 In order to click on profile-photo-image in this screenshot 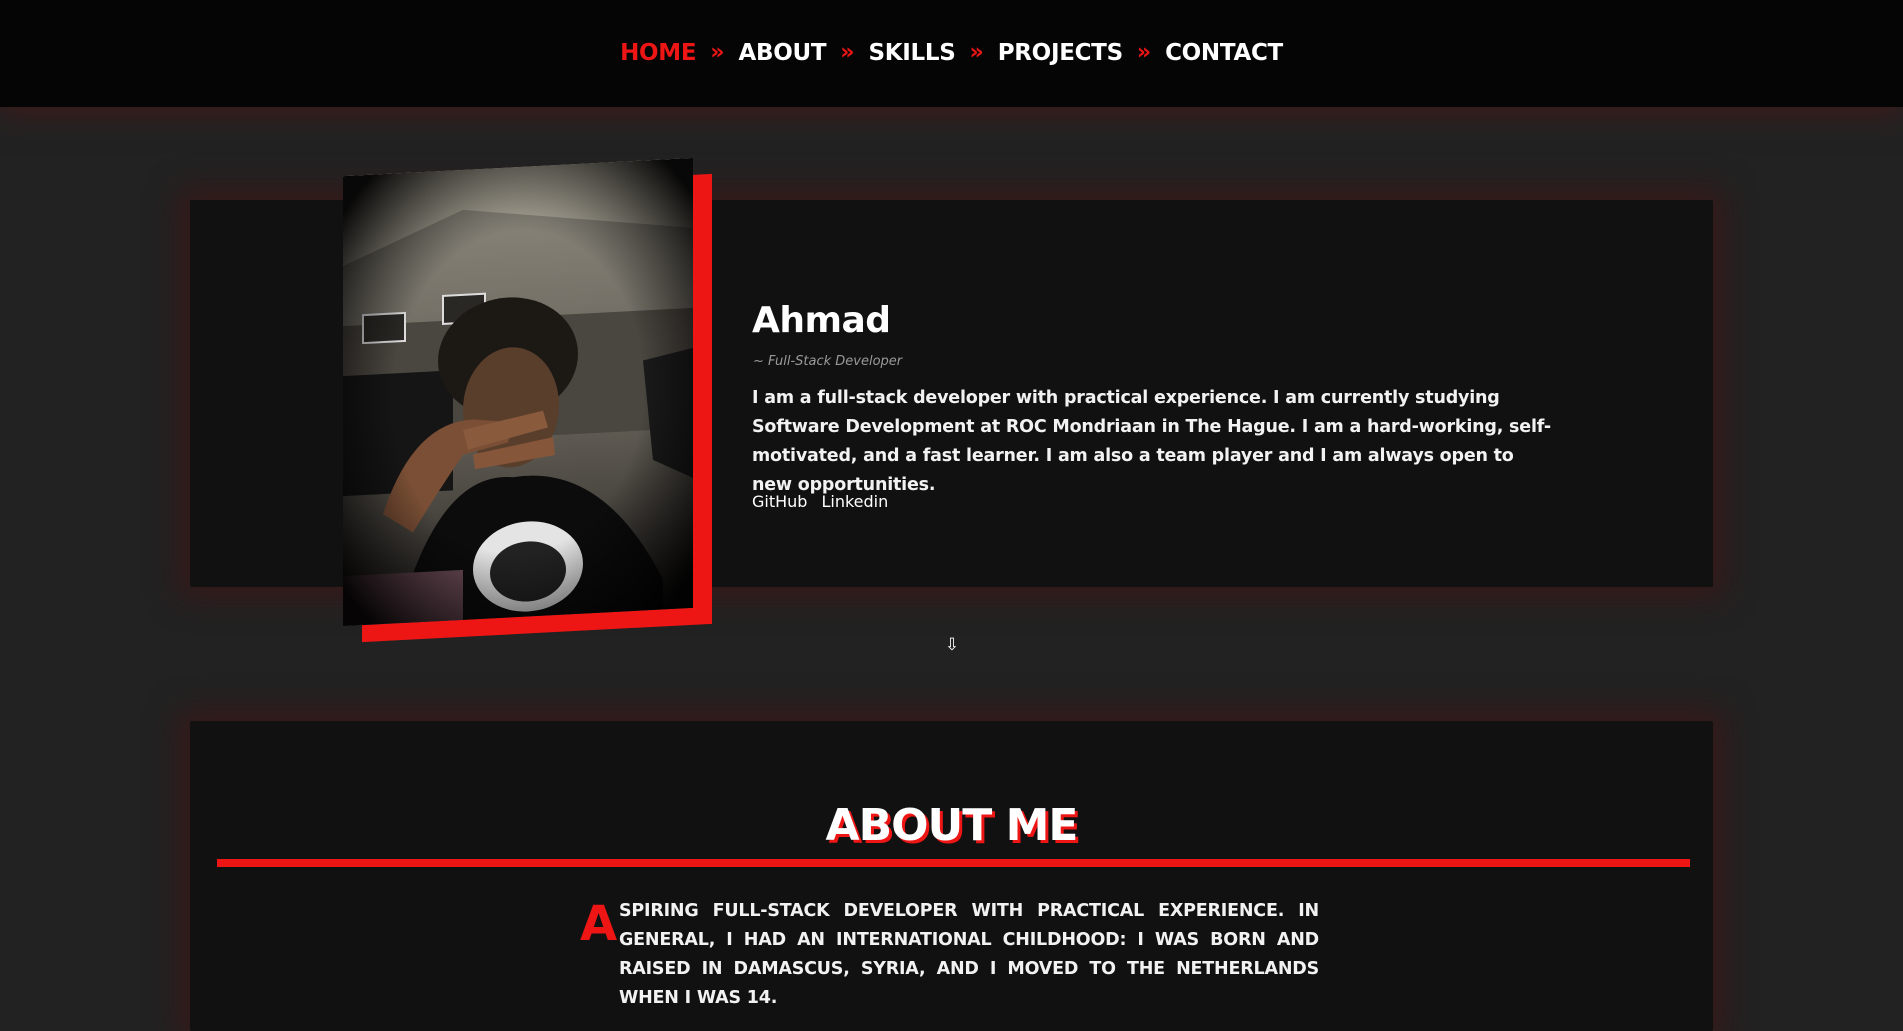, I will do `click(518, 392)`.